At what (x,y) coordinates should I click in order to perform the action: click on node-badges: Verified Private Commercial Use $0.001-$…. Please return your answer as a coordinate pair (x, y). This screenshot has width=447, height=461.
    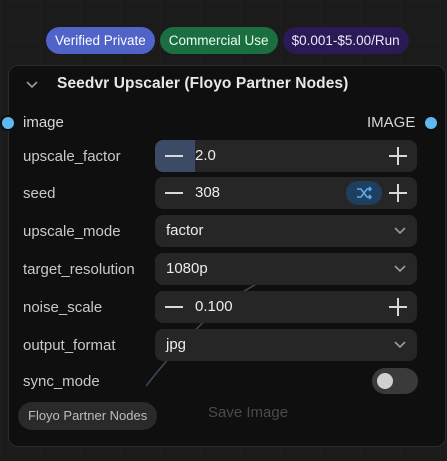
    Looking at the image, I should click on (227, 40).